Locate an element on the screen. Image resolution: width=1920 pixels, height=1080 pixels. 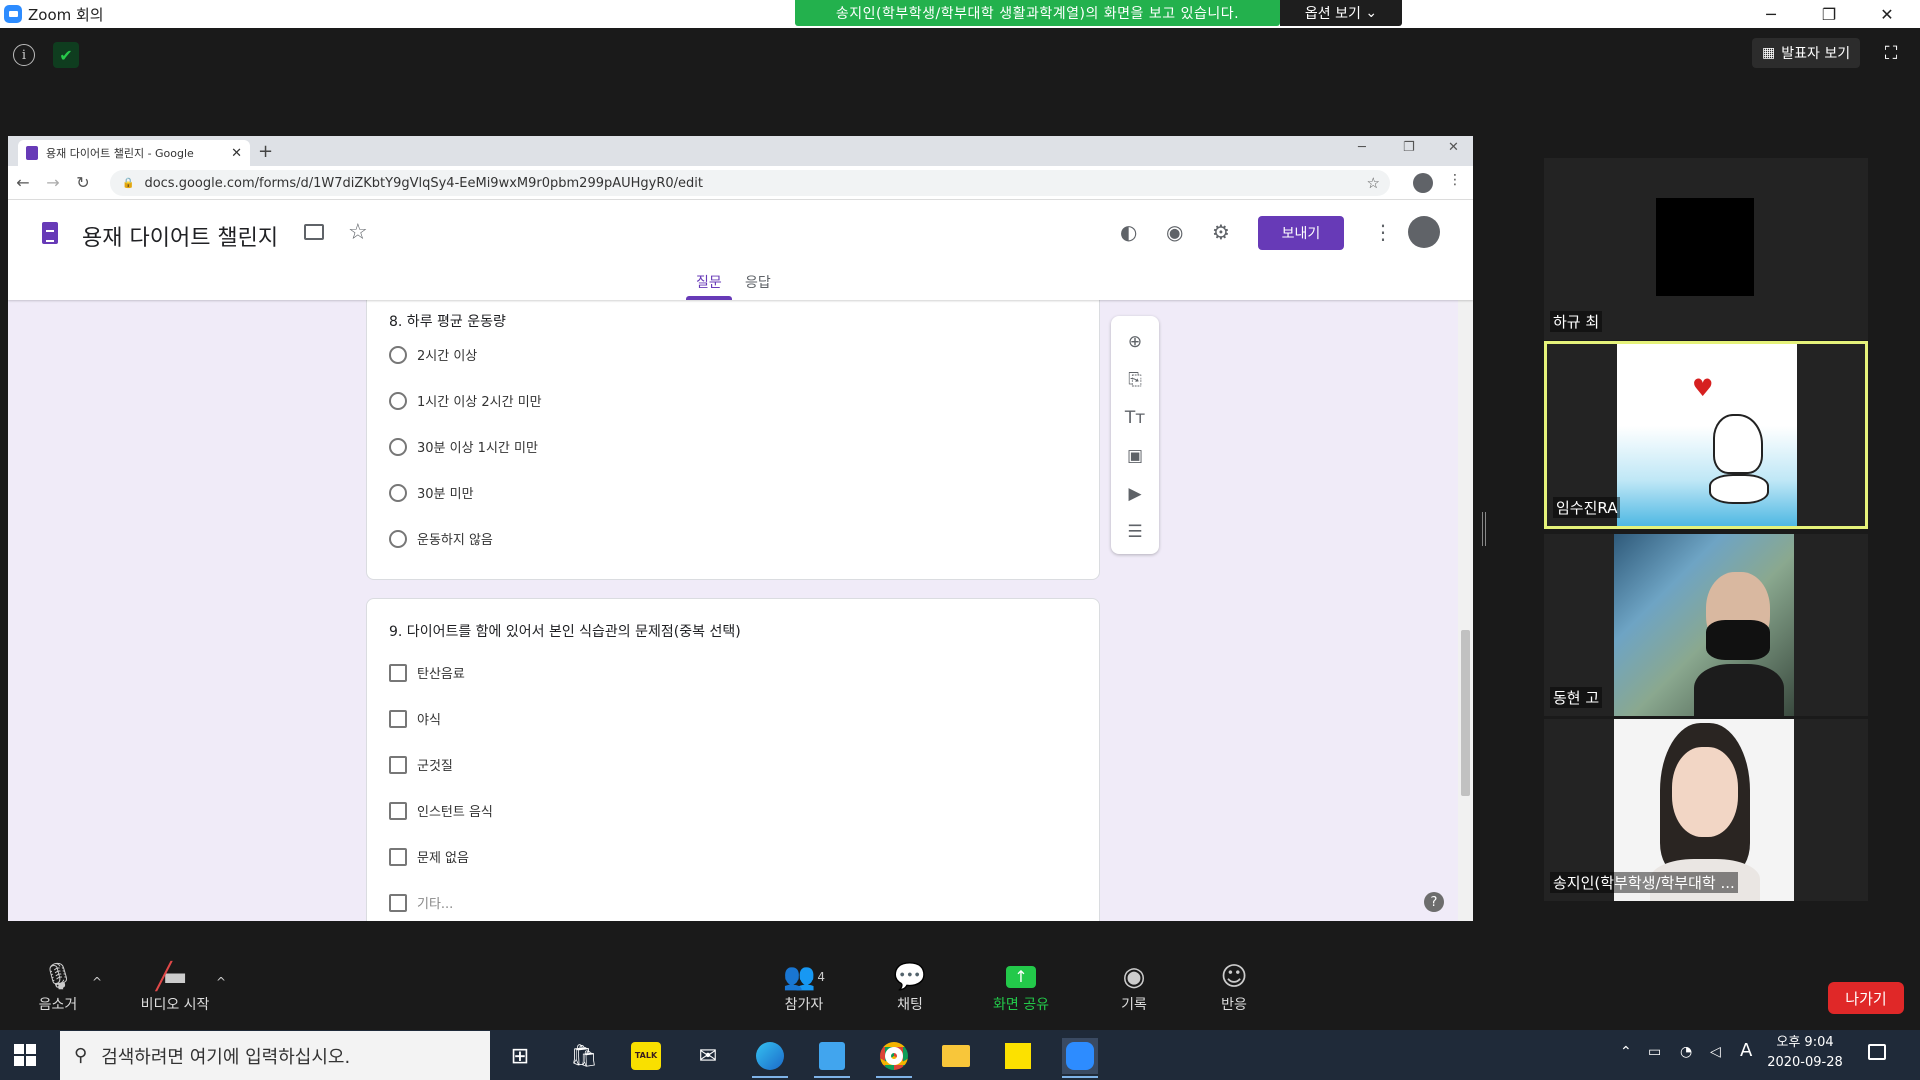
star-icon: ☆ is located at coordinates (358, 232).